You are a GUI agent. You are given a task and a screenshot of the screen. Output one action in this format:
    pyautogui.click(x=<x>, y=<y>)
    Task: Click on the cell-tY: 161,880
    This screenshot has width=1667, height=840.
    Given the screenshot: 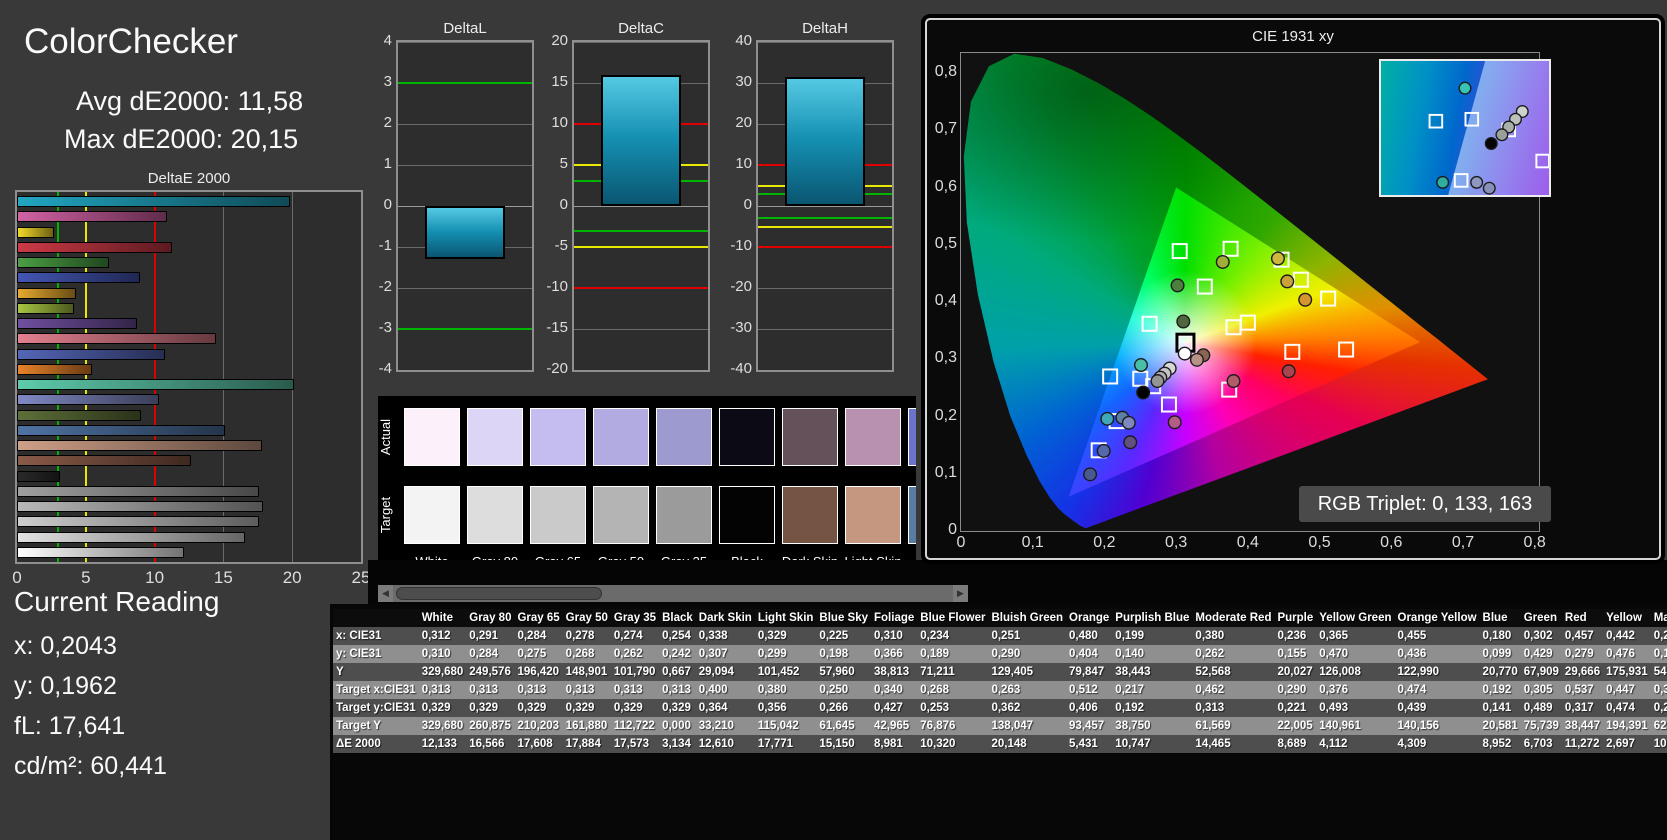 What is the action you would take?
    pyautogui.click(x=586, y=726)
    